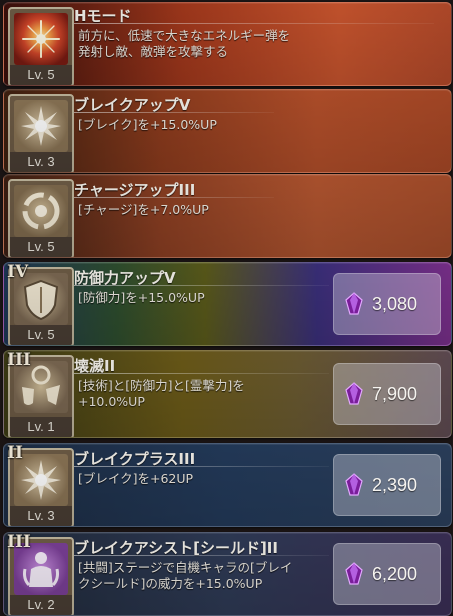  Describe the element at coordinates (41, 211) in the screenshot. I see `swirl-icon` at that location.